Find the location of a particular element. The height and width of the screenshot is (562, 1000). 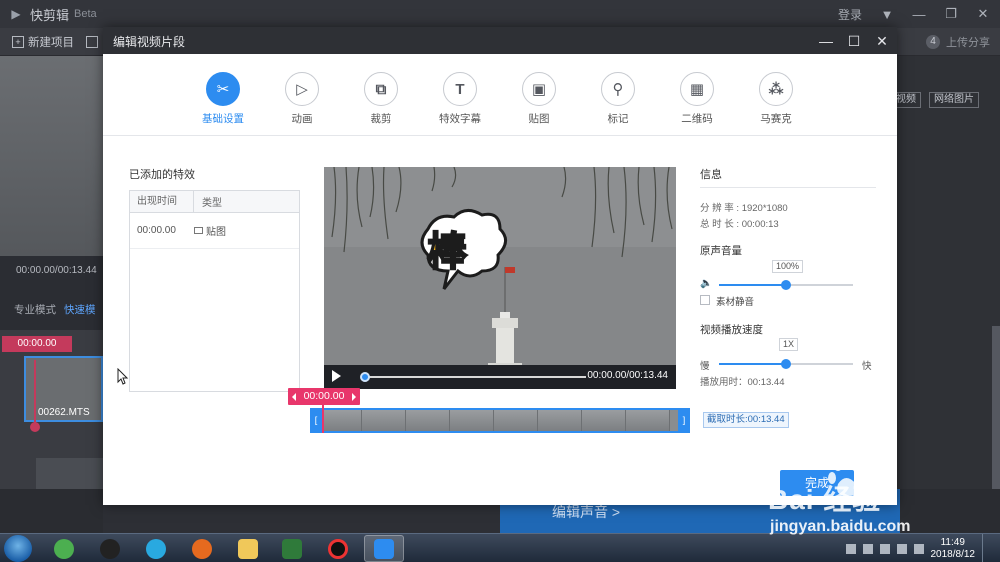

resolution-row: 分 辨 率 : 1920*1080 is located at coordinates (744, 207).